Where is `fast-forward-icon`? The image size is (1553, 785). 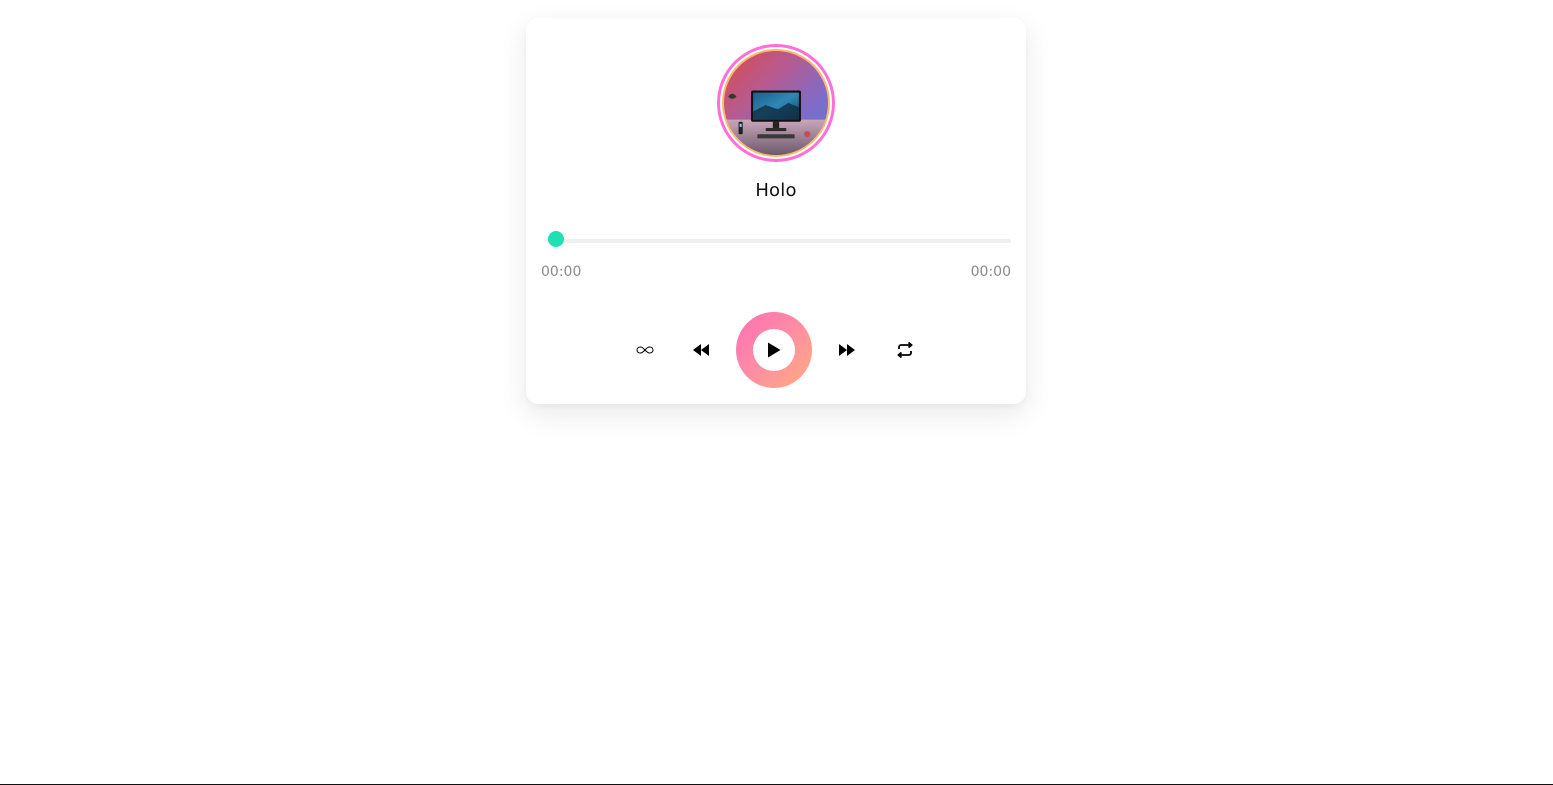 fast-forward-icon is located at coordinates (847, 350).